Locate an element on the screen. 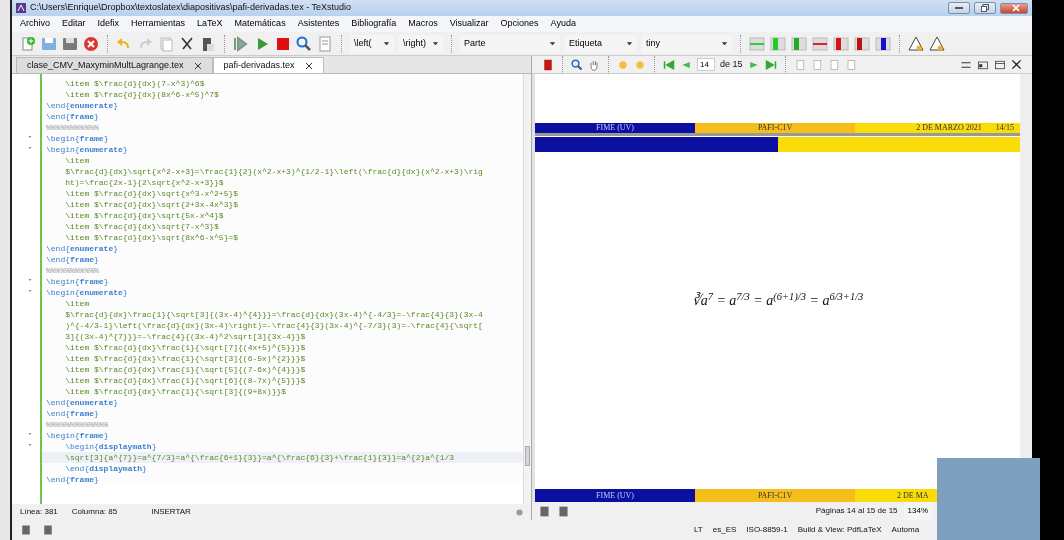  title-label: PAFI-C1V is located at coordinates (775, 128).